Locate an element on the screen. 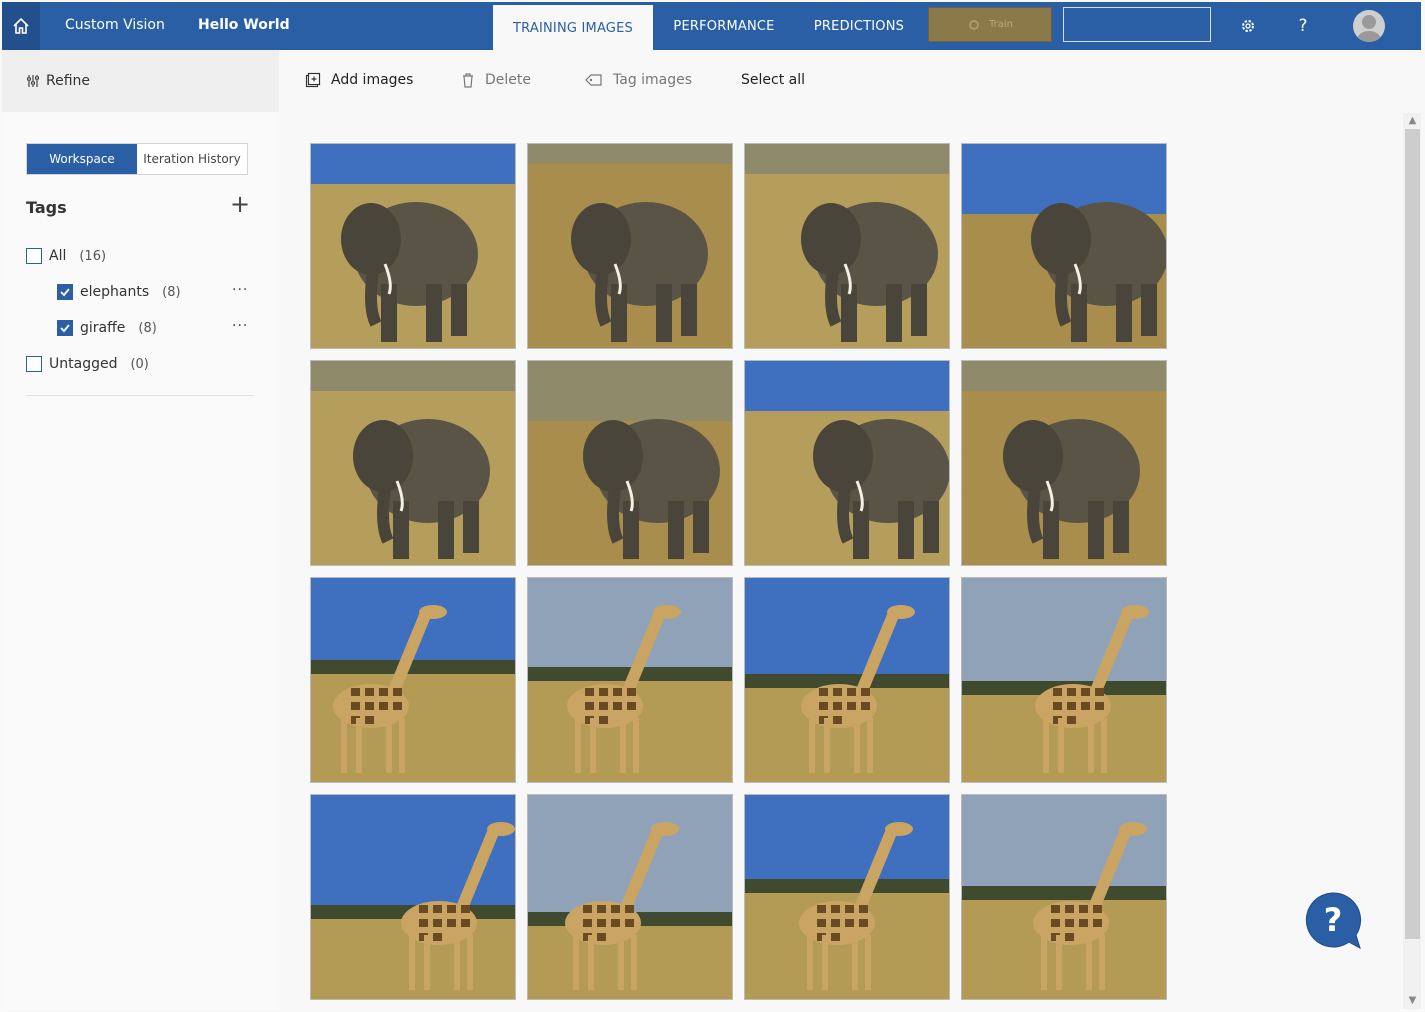  help-button: ? is located at coordinates (1303, 26).